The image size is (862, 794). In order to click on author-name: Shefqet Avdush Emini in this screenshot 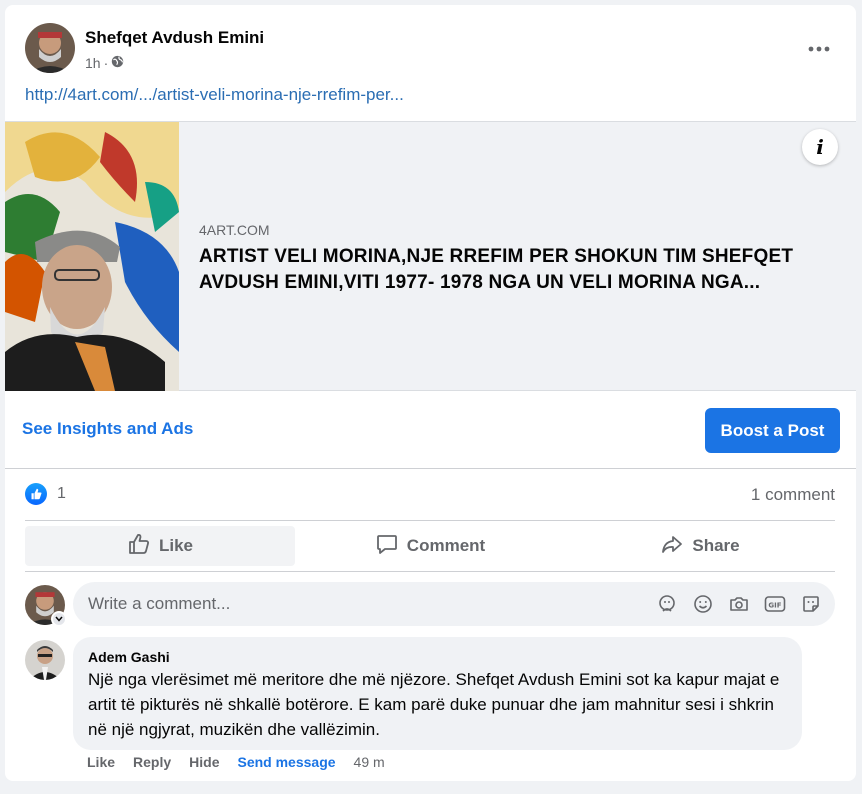, I will do `click(174, 38)`.